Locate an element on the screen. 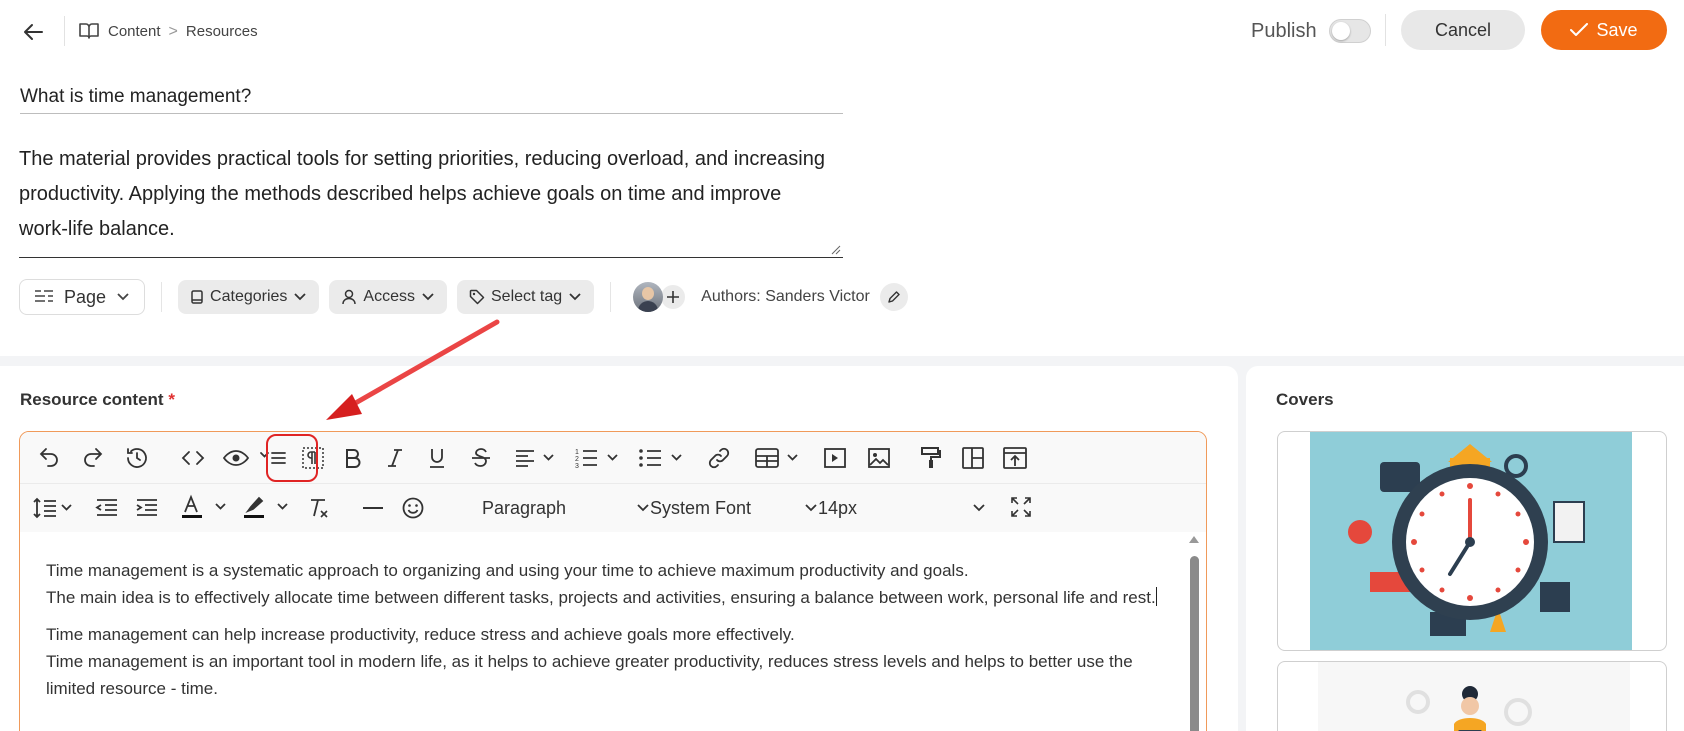  breadcrumb: Content > Resources is located at coordinates (168, 31).